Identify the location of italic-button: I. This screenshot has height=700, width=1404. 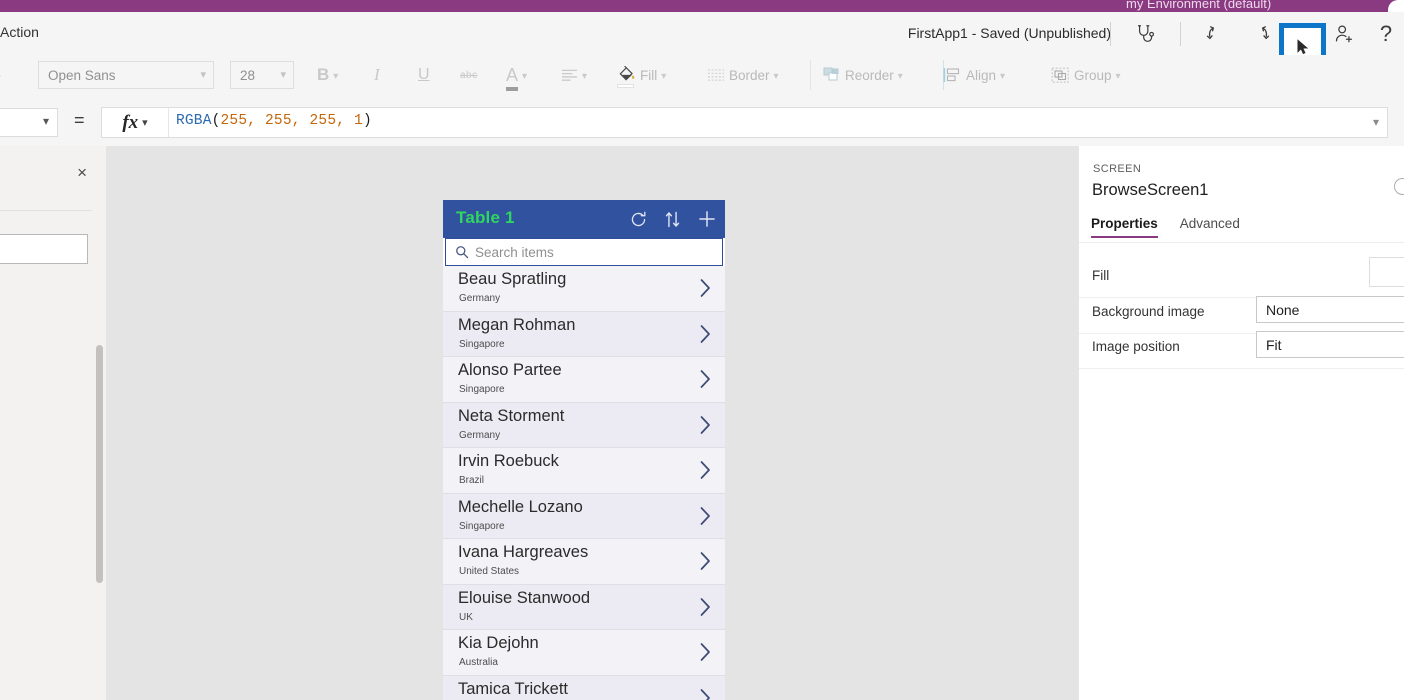
(377, 75).